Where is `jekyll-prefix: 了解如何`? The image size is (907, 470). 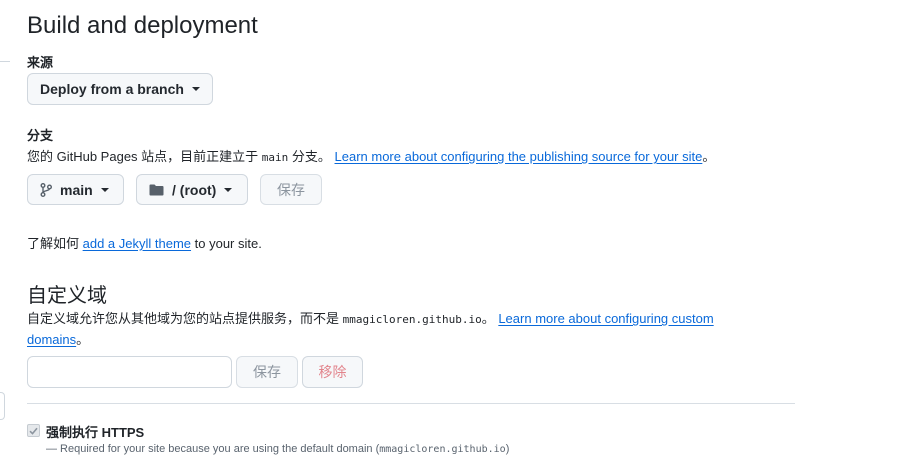
jekyll-prefix: 了解如何 is located at coordinates (55, 243).